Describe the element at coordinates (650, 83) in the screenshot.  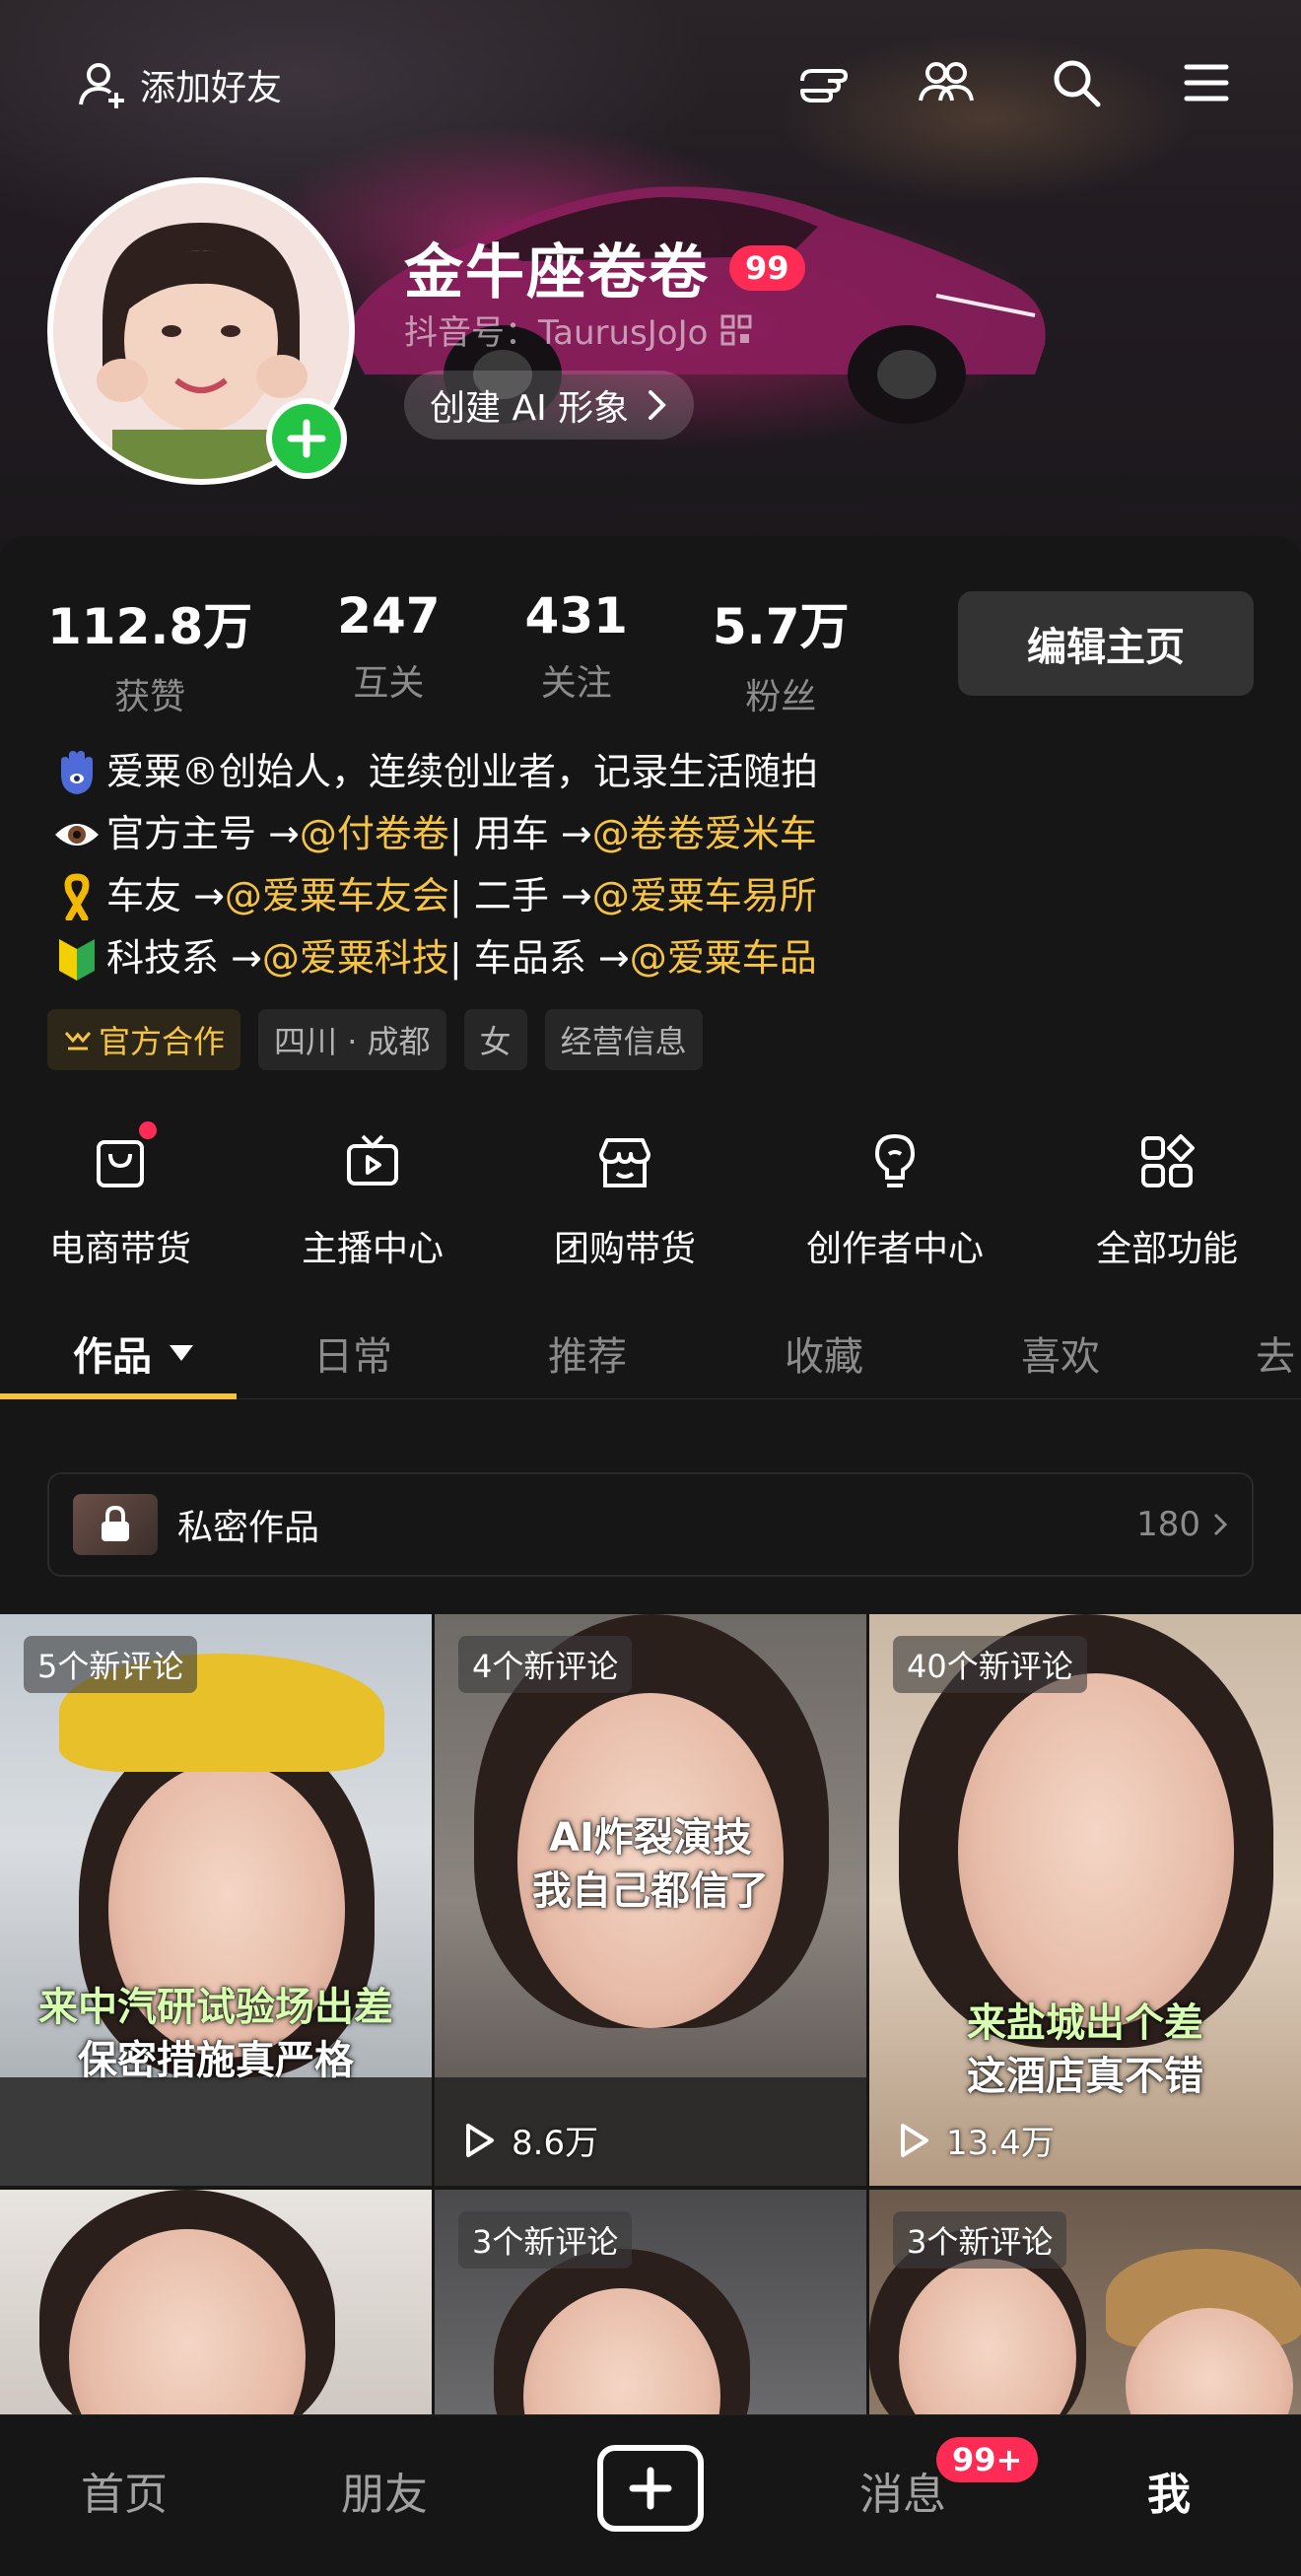
I see `top-toolbar: 添加好友` at that location.